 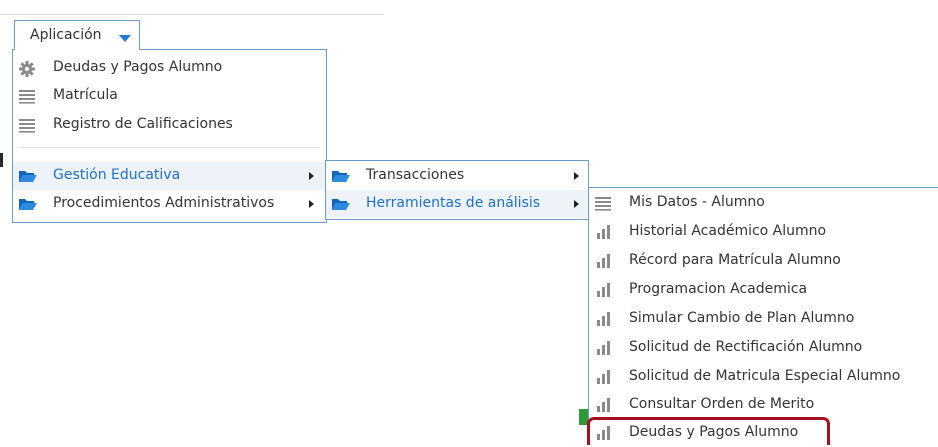 I want to click on menu-item-label: Solicitud de Rectificación Alumno, so click(x=746, y=347).